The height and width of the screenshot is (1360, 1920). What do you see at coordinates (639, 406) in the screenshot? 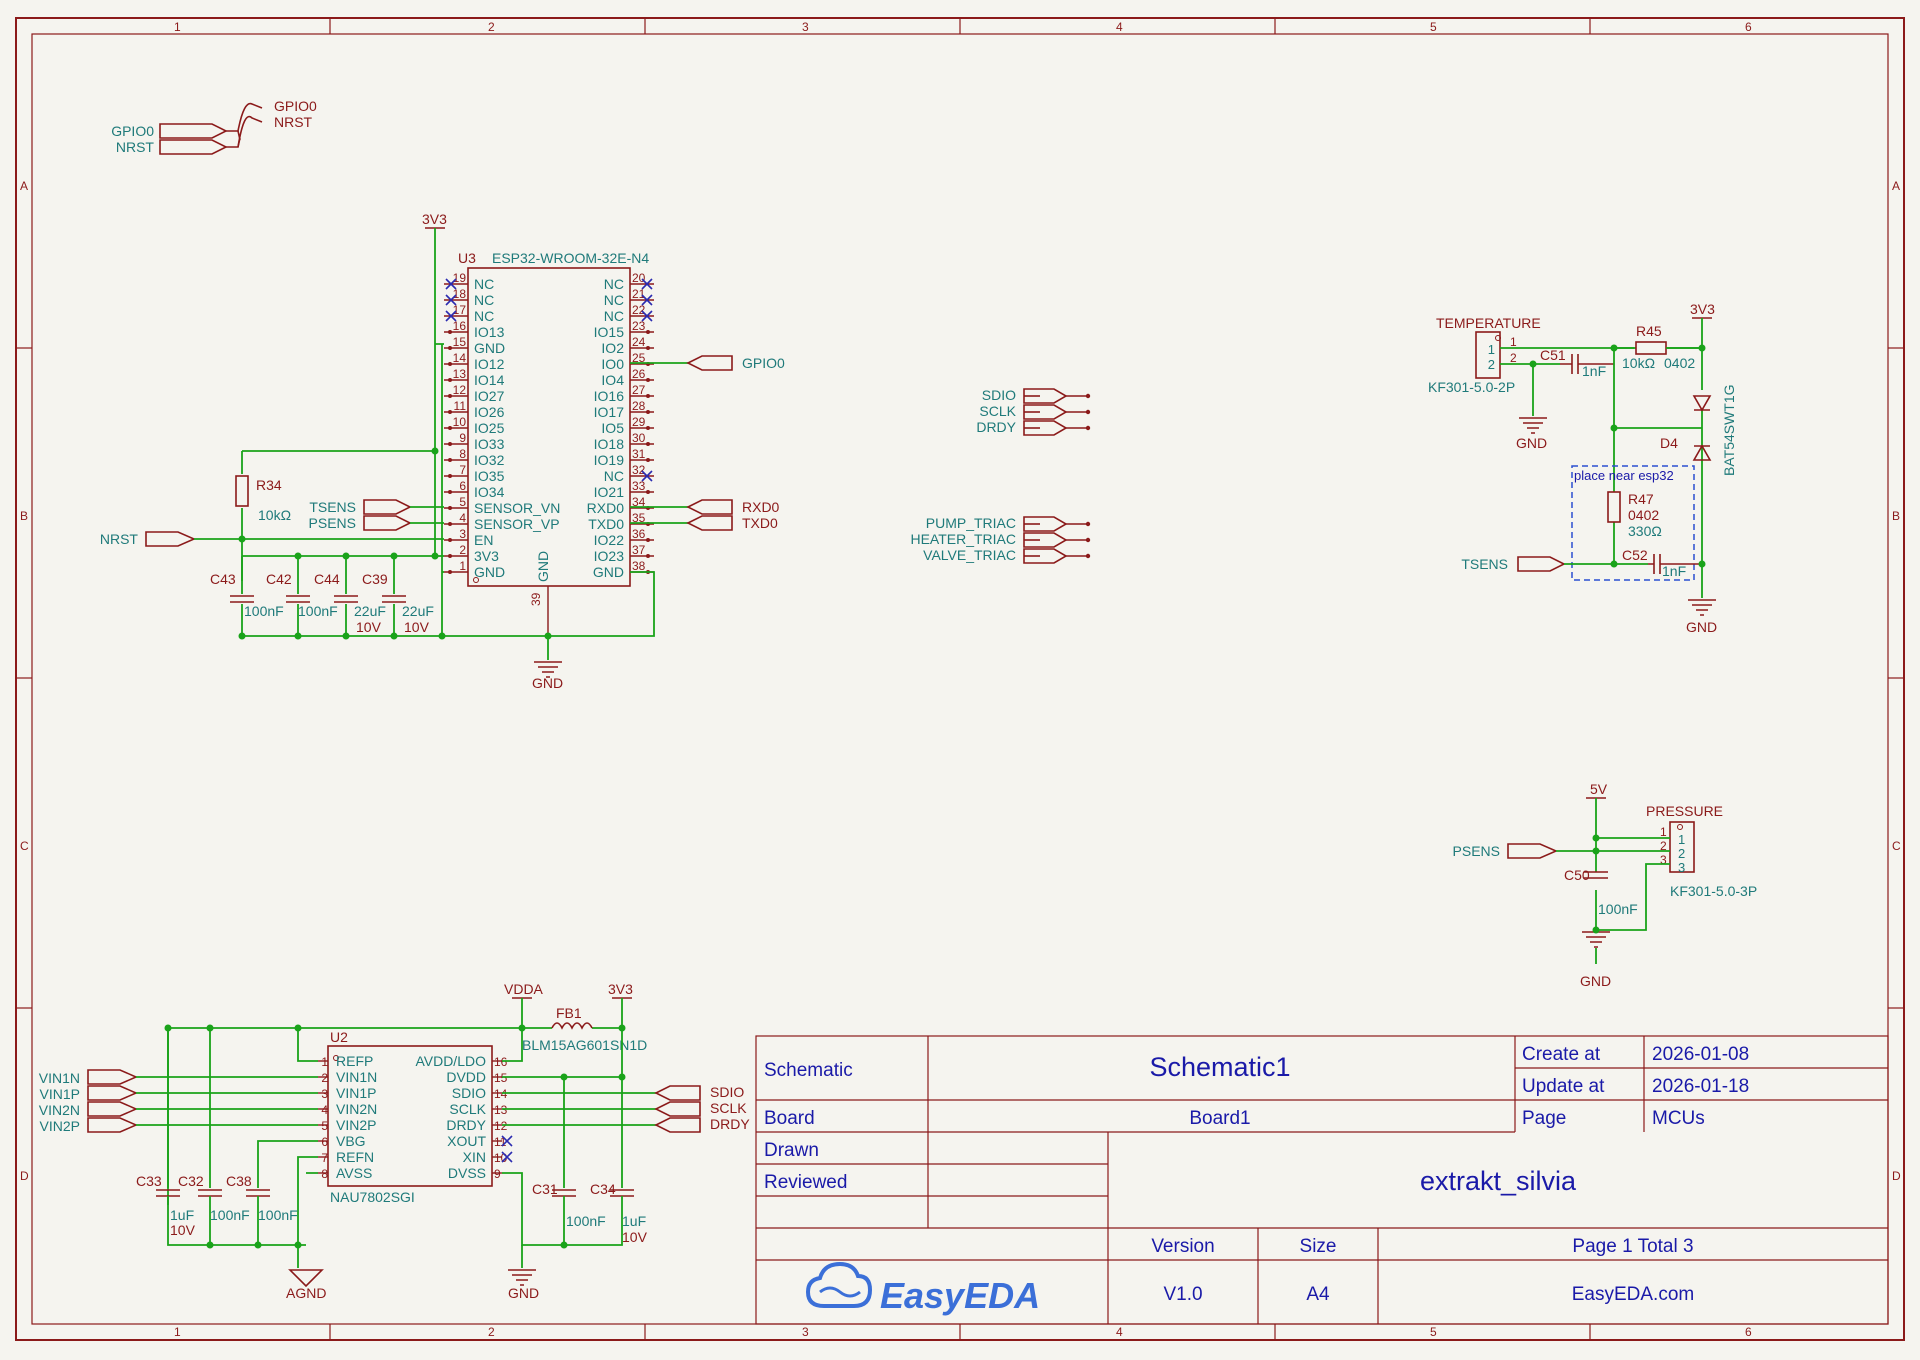
I see `esp32-pin-num: 28` at bounding box center [639, 406].